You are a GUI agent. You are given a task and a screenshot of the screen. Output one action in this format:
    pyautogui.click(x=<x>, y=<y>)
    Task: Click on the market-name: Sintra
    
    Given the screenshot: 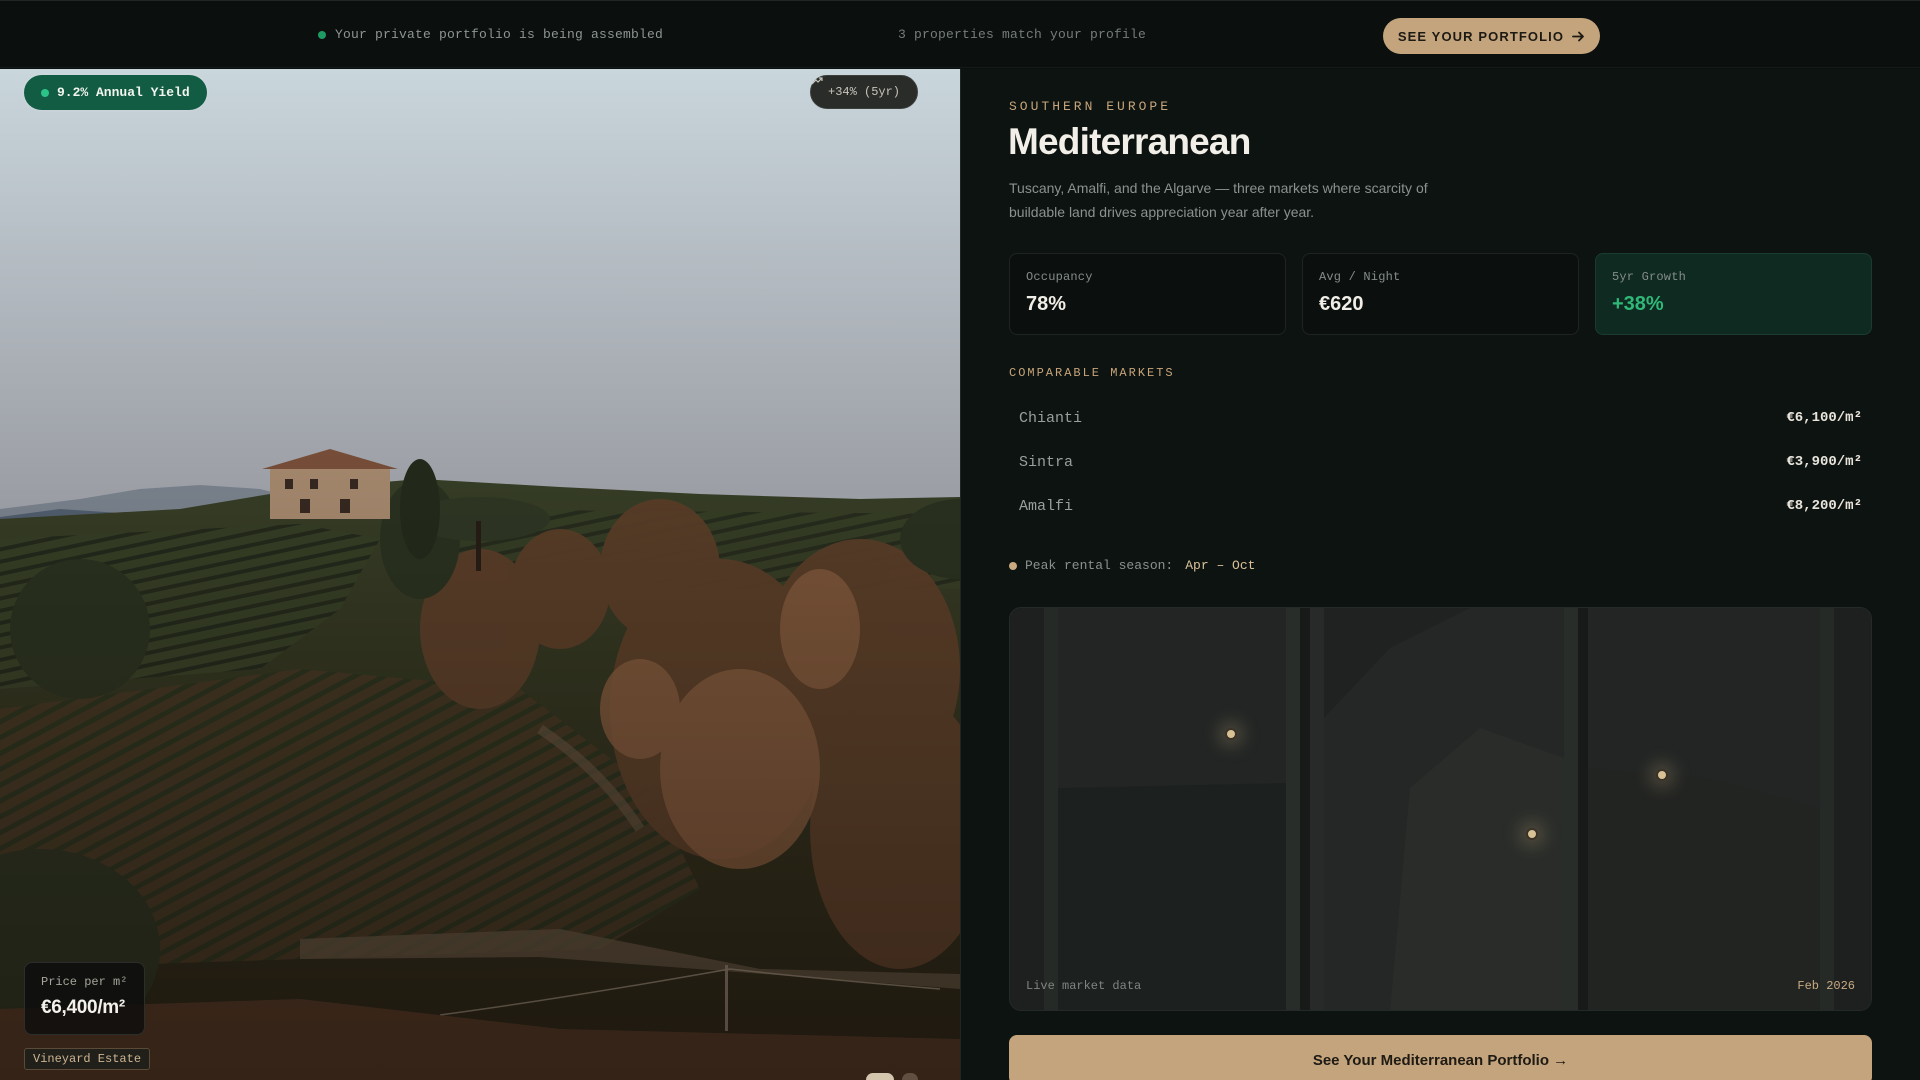 What is the action you would take?
    pyautogui.click(x=1046, y=462)
    